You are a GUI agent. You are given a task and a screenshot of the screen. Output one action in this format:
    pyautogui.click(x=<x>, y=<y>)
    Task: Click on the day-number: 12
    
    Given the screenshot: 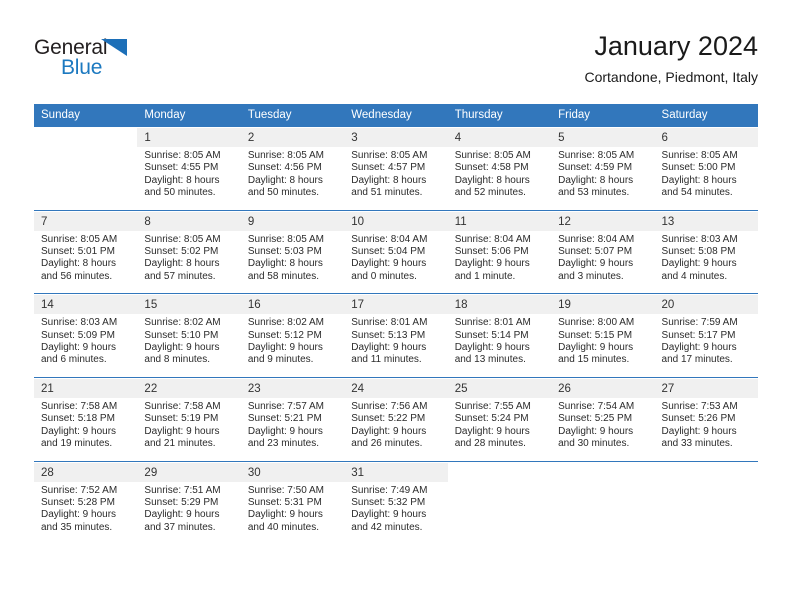 What is the action you would take?
    pyautogui.click(x=603, y=221)
    